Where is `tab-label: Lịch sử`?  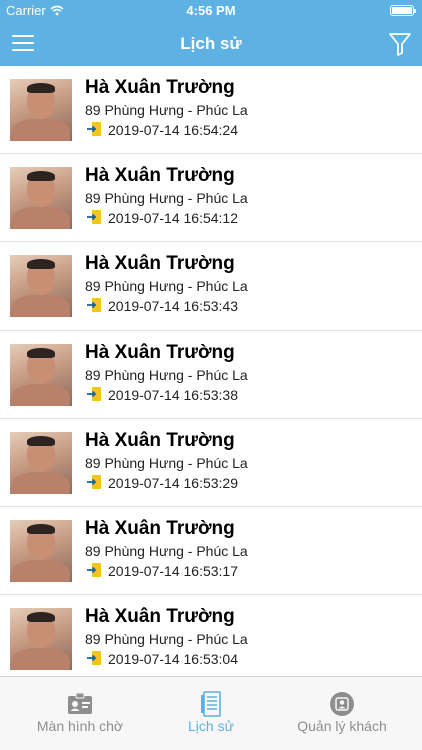
tab-label: Lịch sử is located at coordinates (211, 726).